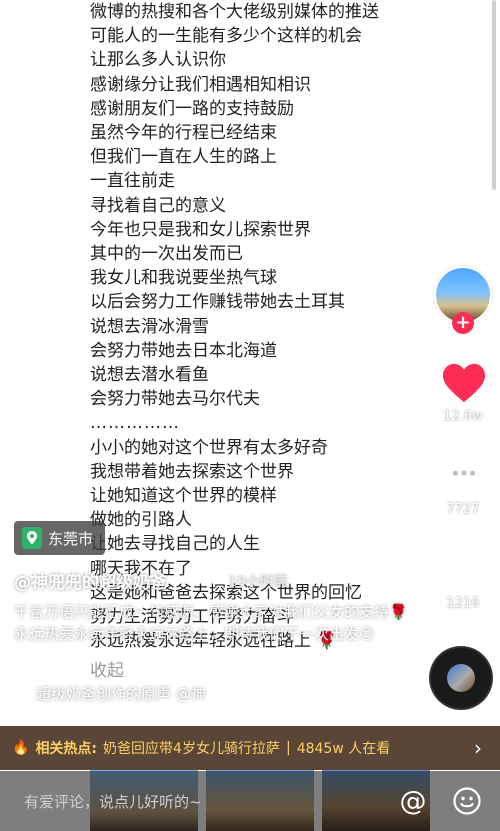  I want to click on article-line: 寻找着自己的意义, so click(158, 205).